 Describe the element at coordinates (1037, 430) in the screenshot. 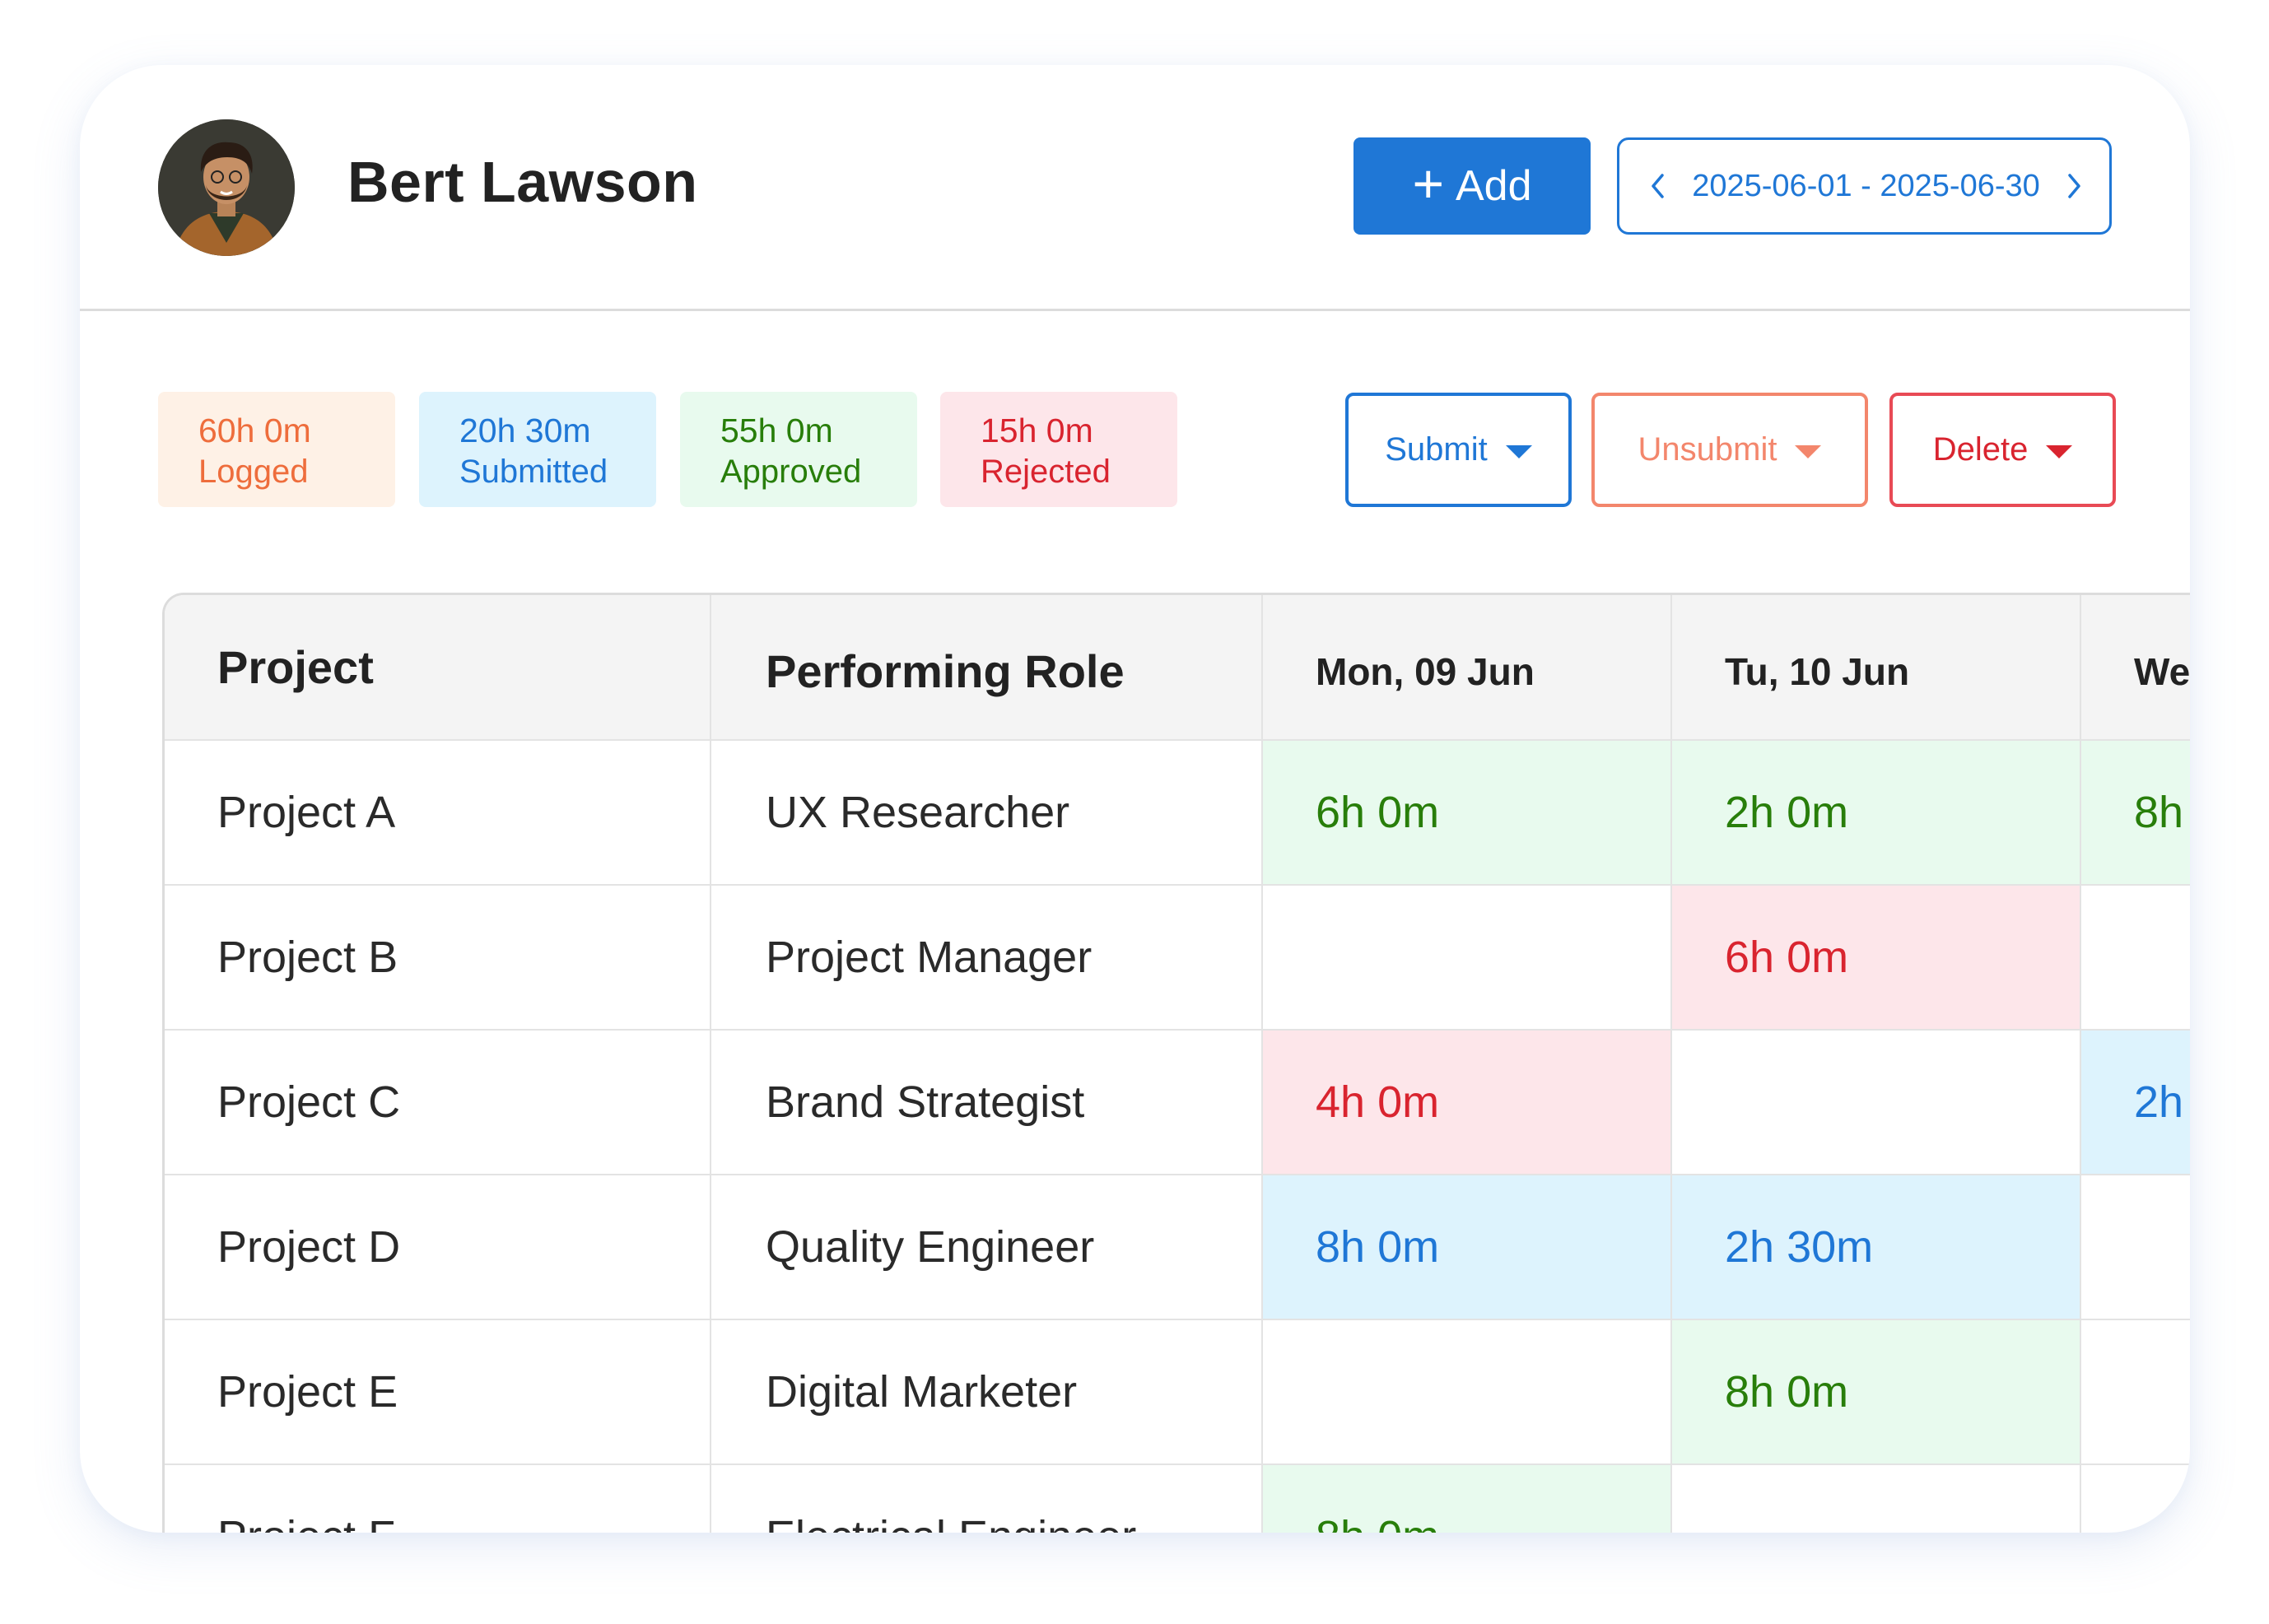

I see `stat-value: 15h 0m` at that location.